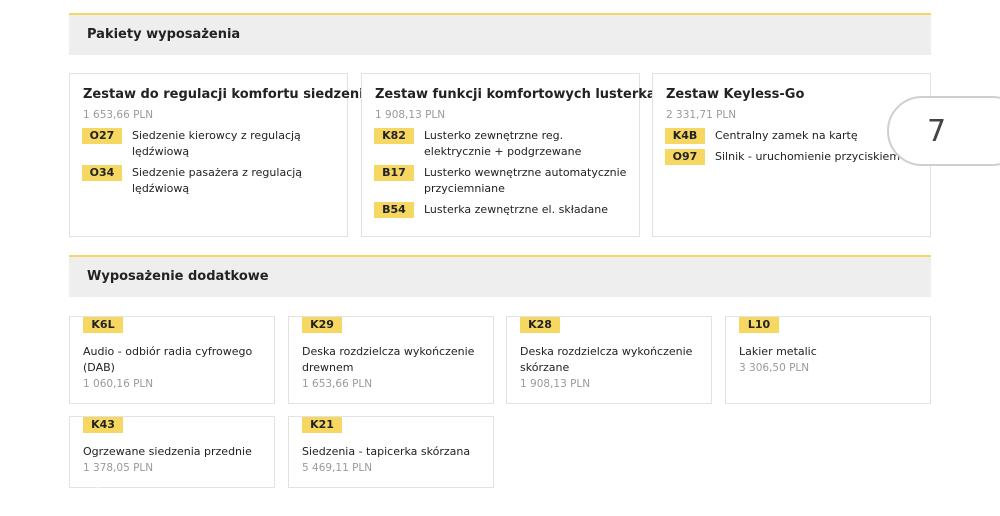 This screenshot has height=516, width=1000. I want to click on option-code-badge: B17, so click(394, 173).